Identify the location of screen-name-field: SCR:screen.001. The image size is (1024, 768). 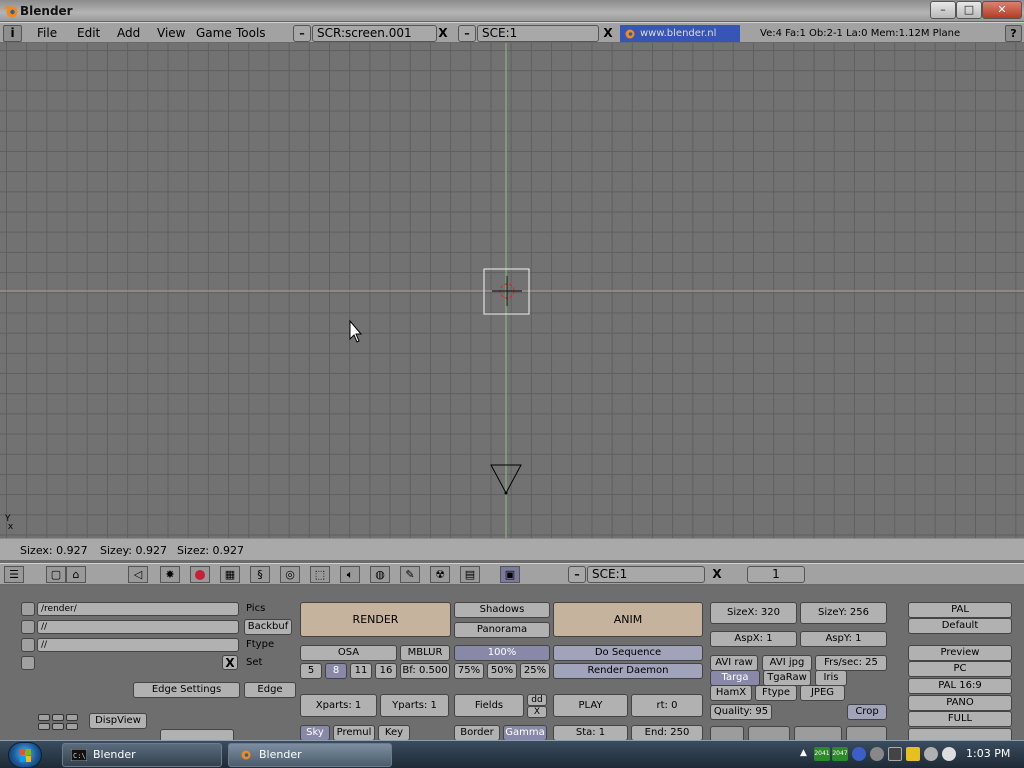
(374, 33).